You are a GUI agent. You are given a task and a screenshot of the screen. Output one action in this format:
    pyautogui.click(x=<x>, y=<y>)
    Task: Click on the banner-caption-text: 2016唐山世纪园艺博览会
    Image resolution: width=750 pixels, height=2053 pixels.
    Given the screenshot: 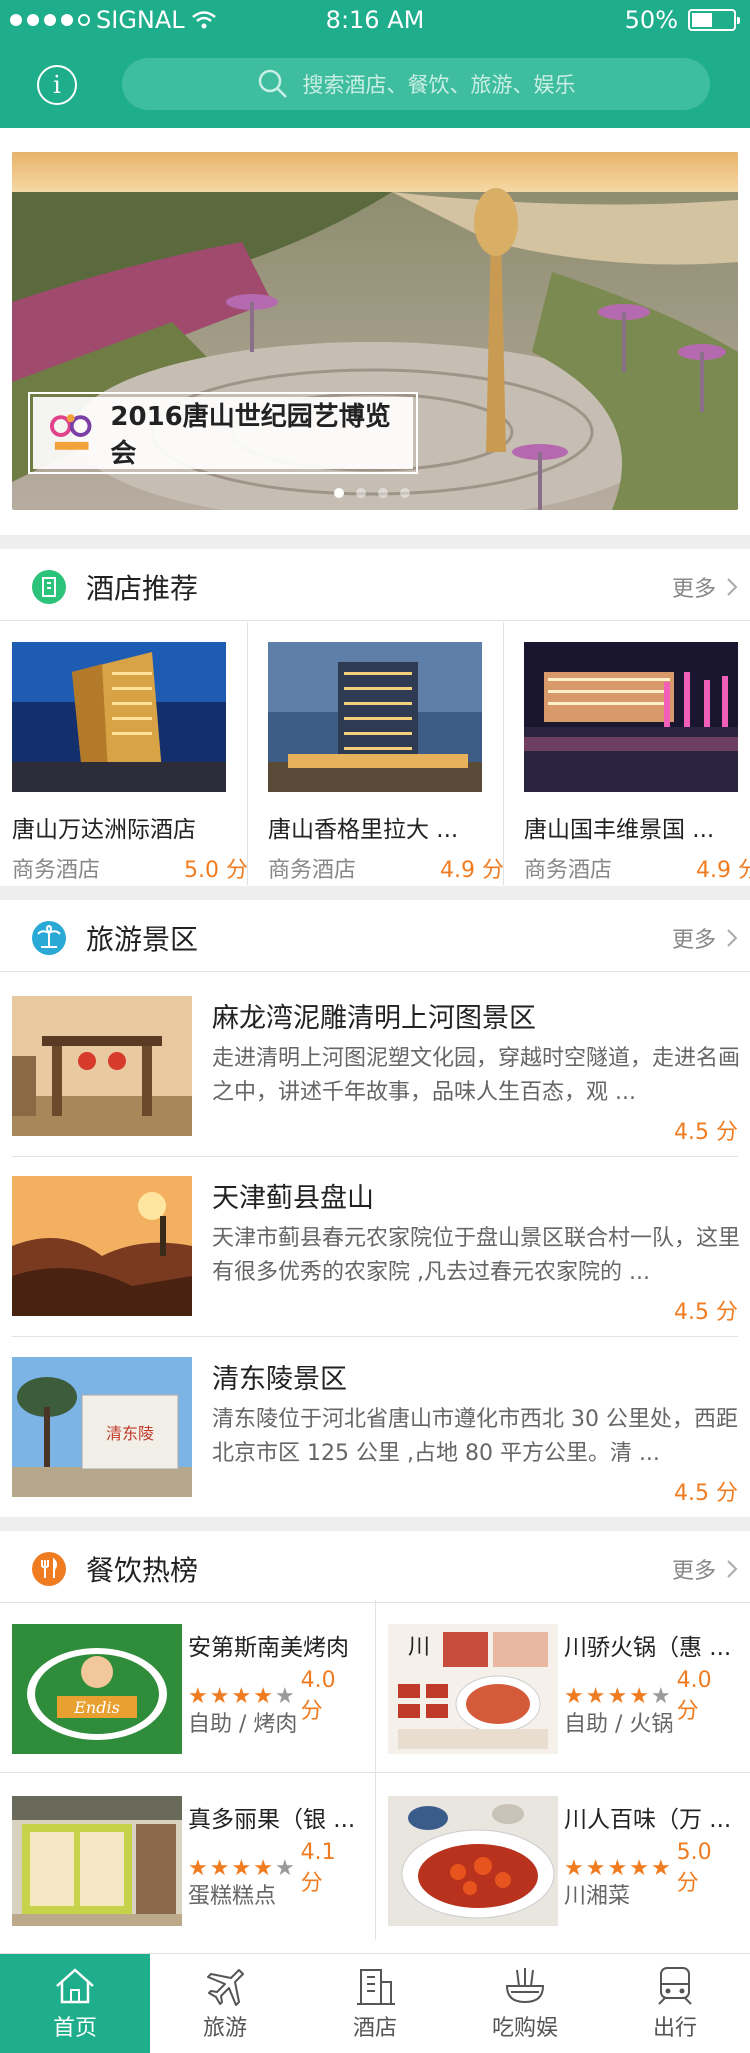 What is the action you would take?
    pyautogui.click(x=250, y=435)
    